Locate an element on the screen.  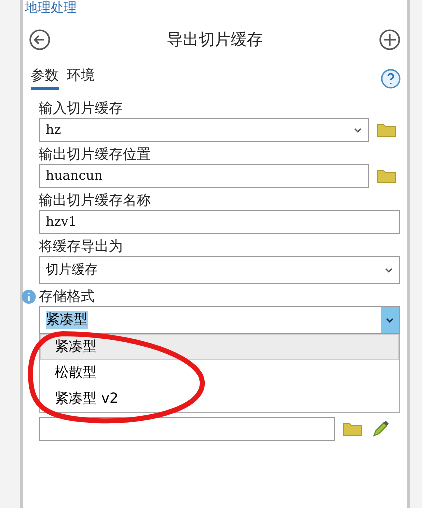
dropdown-field: 紧凑型 is located at coordinates (219, 320).